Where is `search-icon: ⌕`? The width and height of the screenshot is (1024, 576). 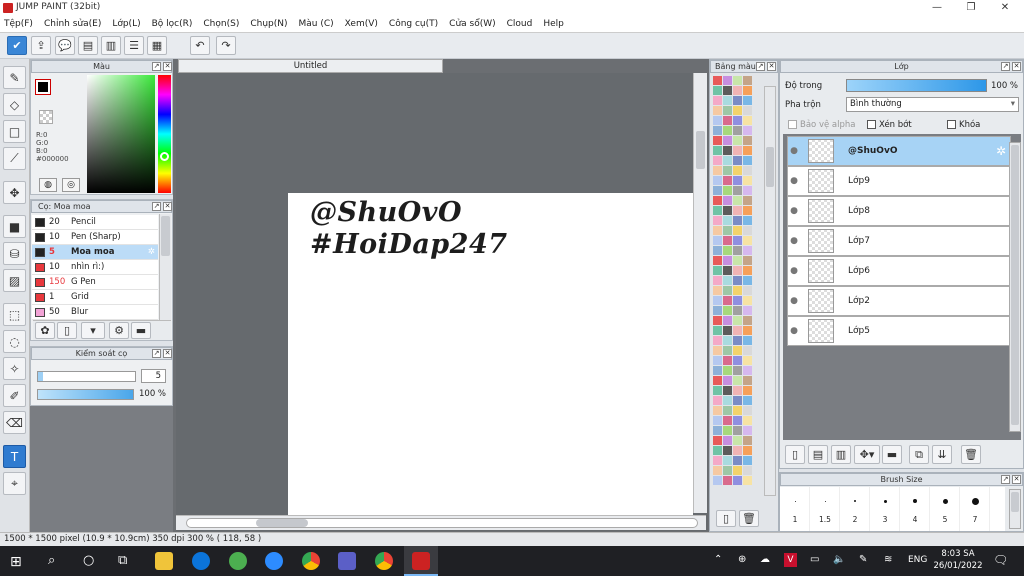
search-icon: ⌕ is located at coordinates (51, 560).